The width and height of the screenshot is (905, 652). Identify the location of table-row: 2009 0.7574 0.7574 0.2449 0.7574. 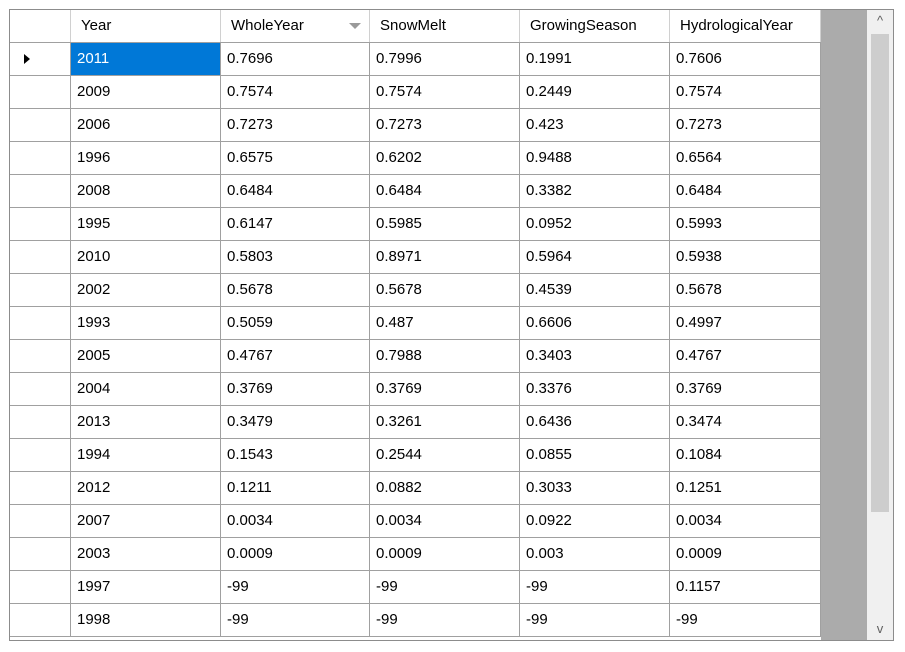
(415, 92).